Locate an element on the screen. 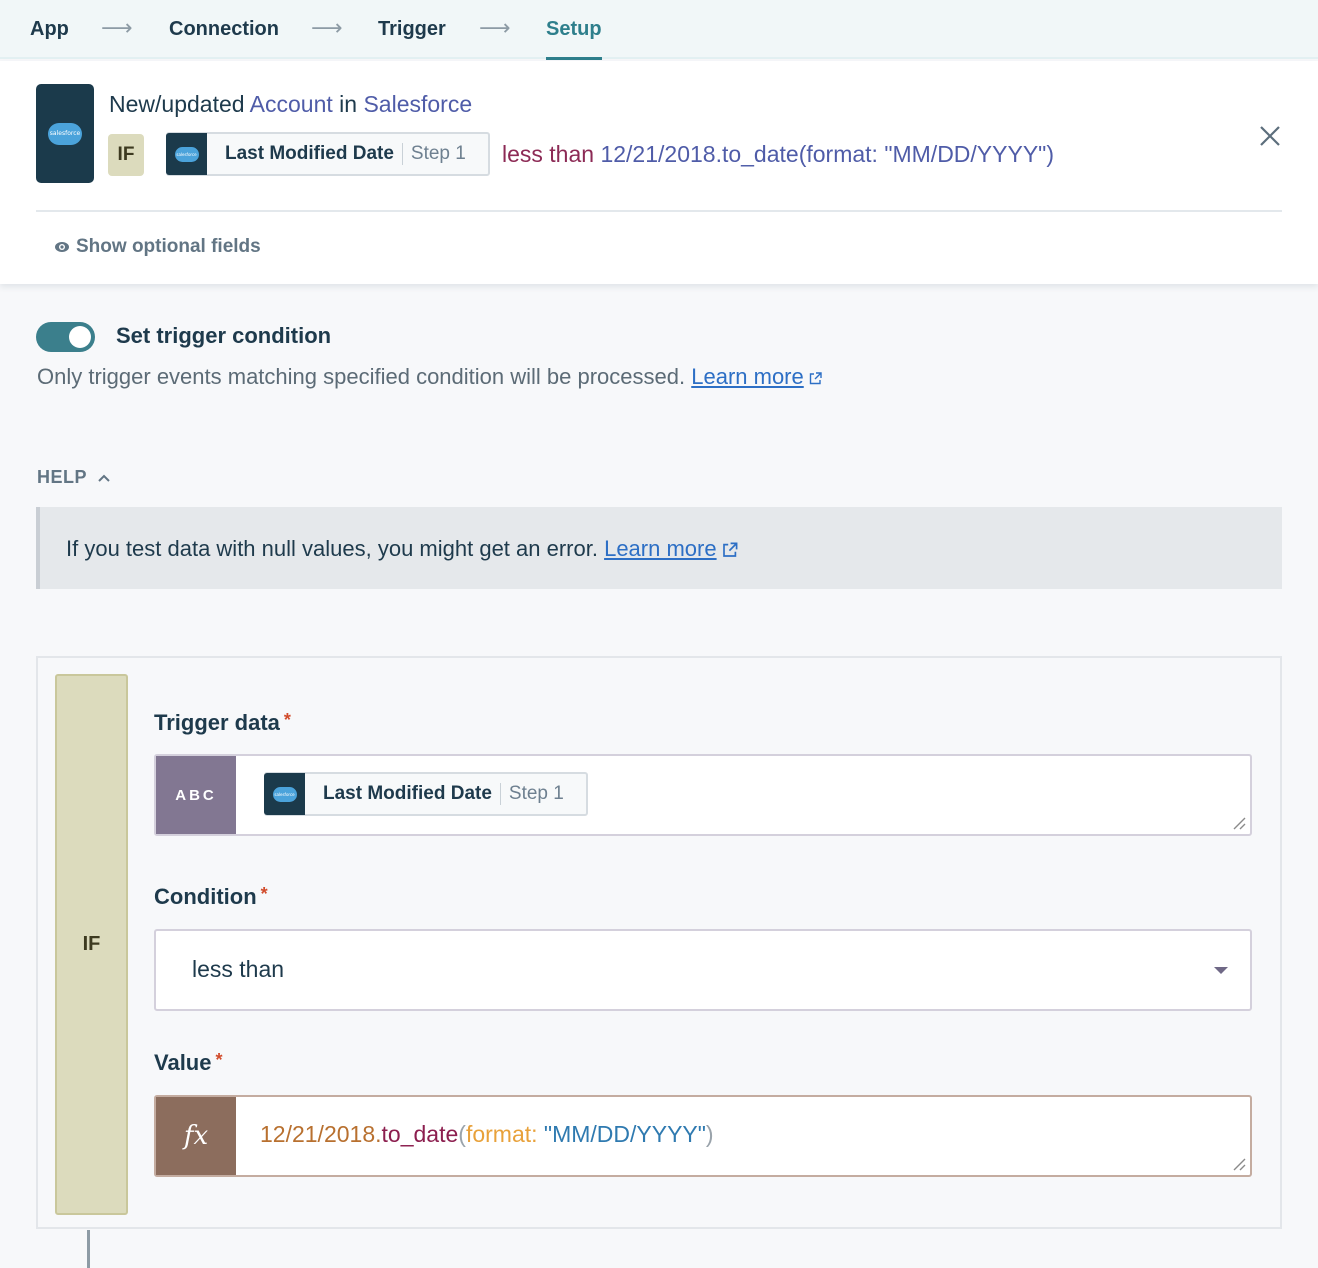  trigger-data-label: Trigger data * is located at coordinates (222, 723).